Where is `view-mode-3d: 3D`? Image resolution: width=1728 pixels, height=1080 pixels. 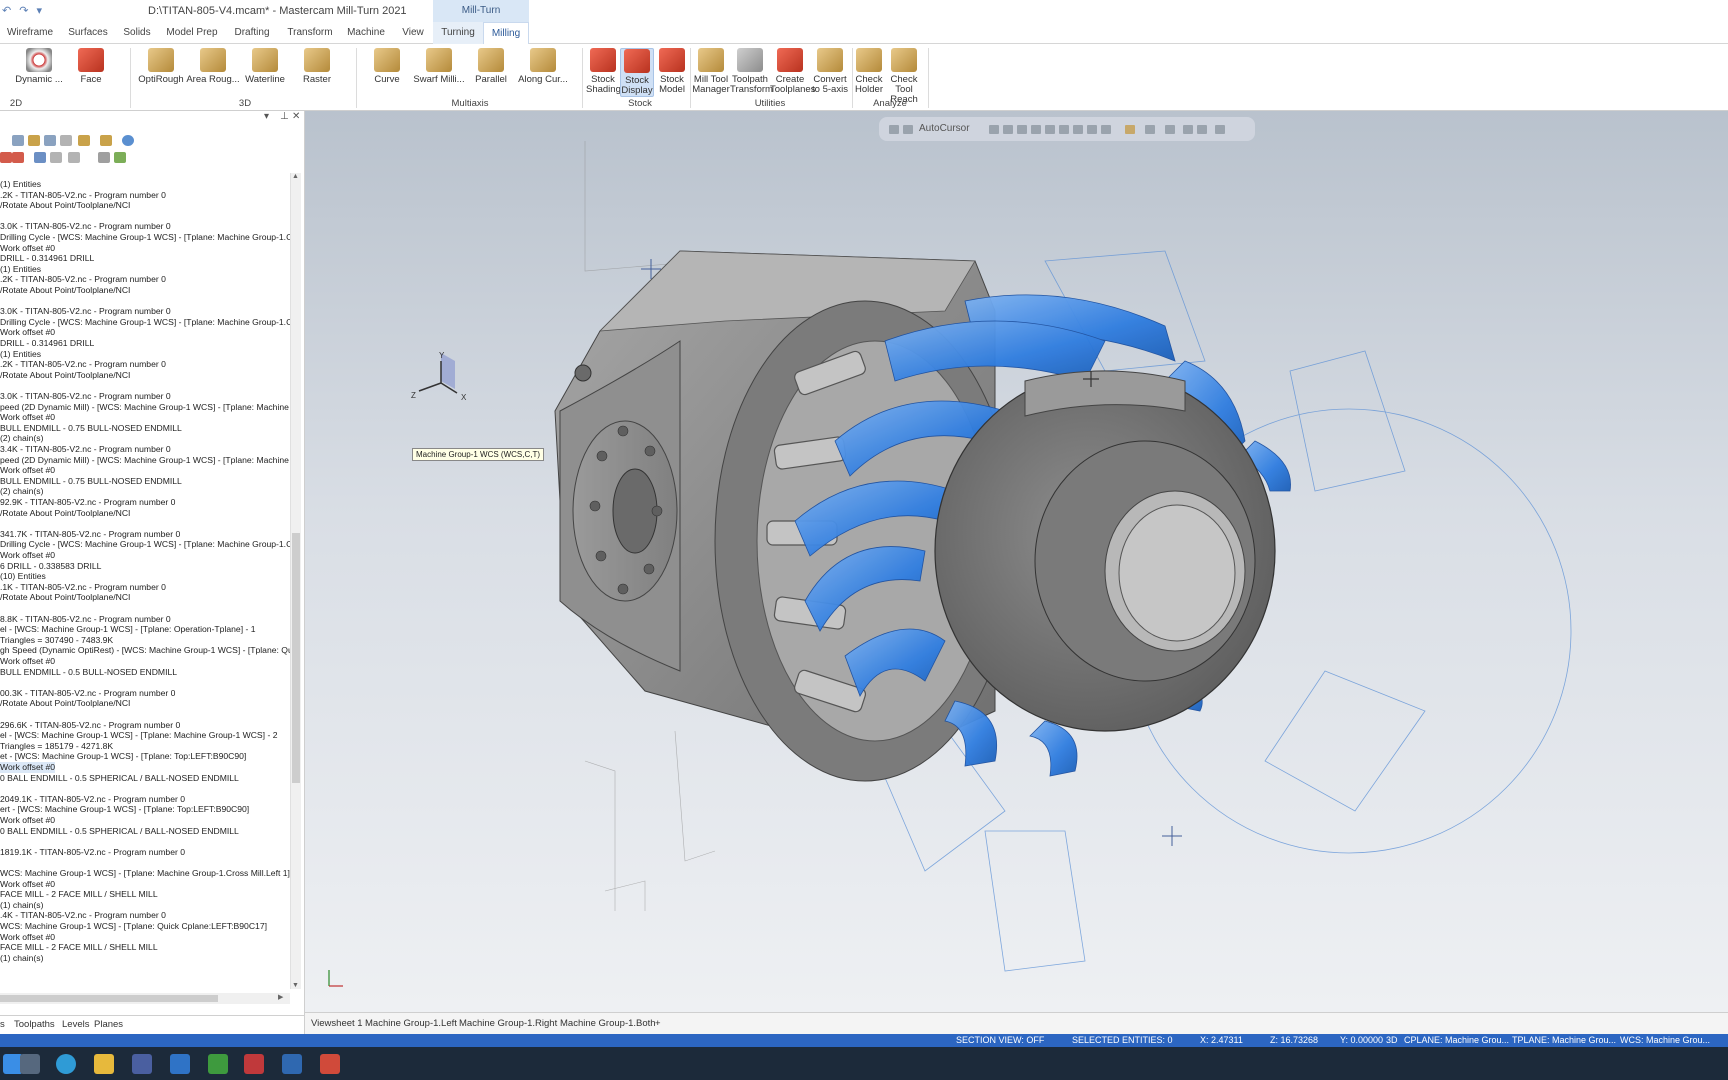 view-mode-3d: 3D is located at coordinates (1392, 1040).